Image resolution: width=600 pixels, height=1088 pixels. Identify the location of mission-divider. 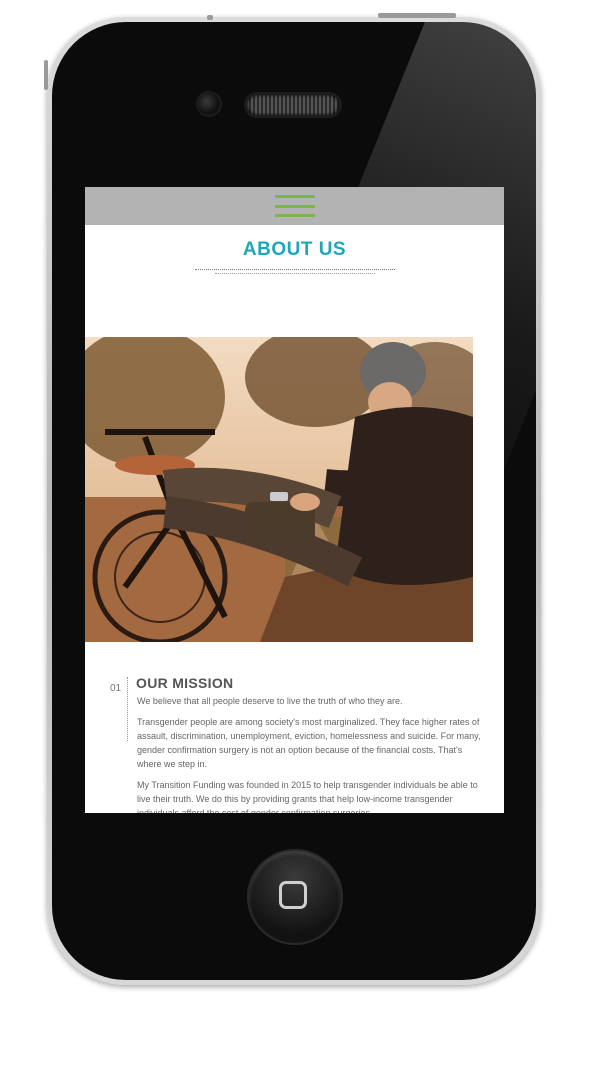
(127, 709).